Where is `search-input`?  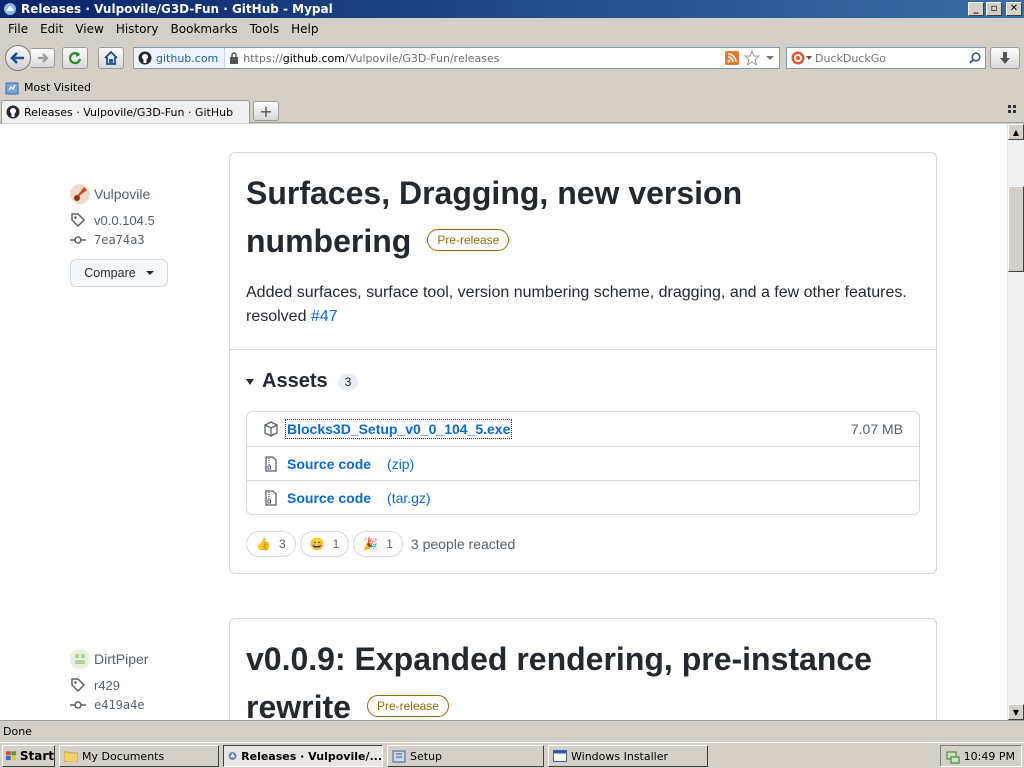
search-input is located at coordinates (890, 58).